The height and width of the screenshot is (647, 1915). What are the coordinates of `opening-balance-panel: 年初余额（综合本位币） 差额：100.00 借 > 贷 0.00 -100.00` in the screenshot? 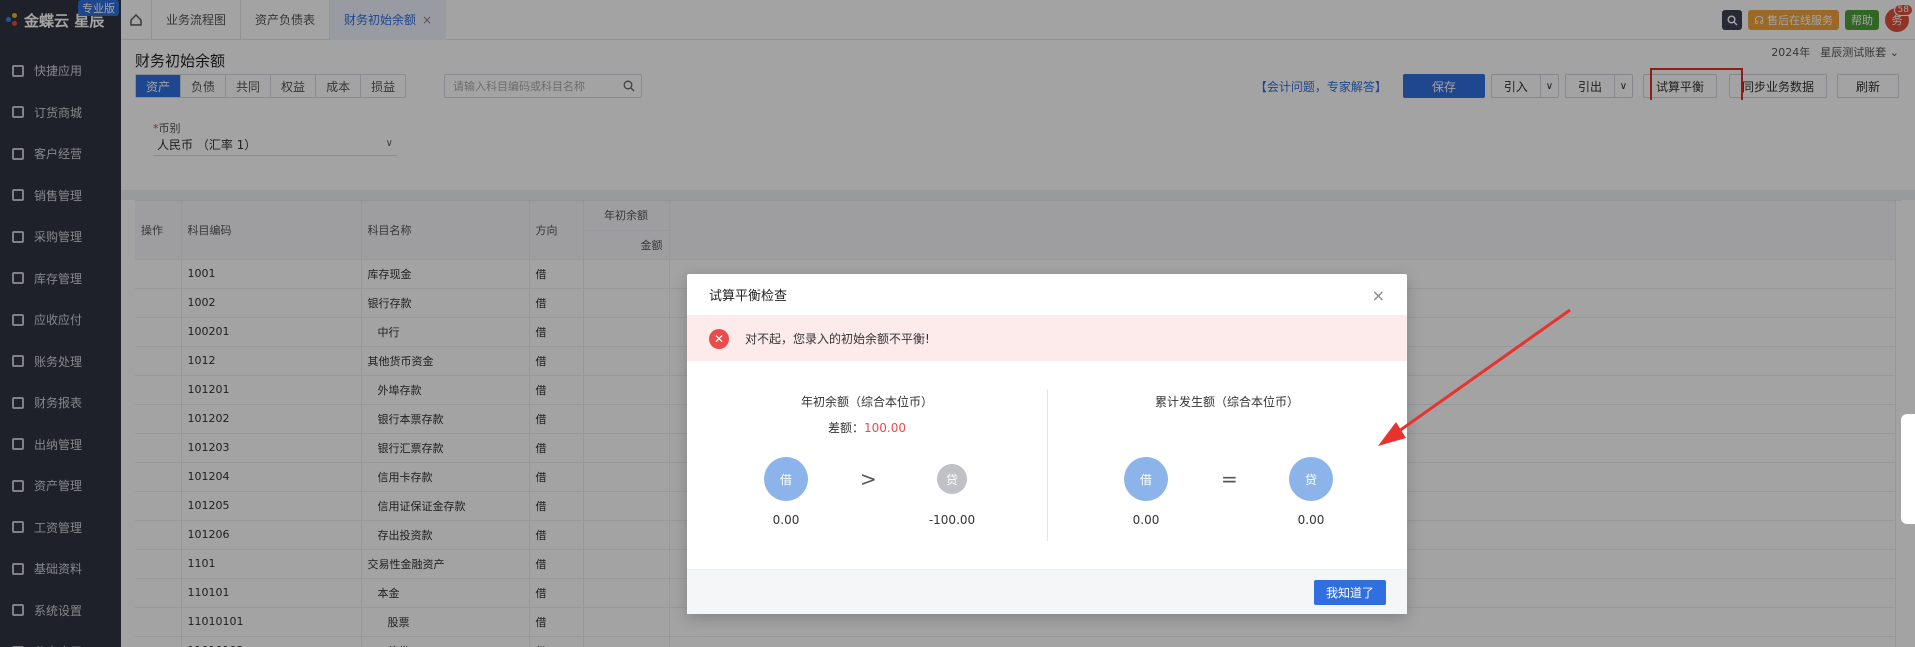 It's located at (867, 465).